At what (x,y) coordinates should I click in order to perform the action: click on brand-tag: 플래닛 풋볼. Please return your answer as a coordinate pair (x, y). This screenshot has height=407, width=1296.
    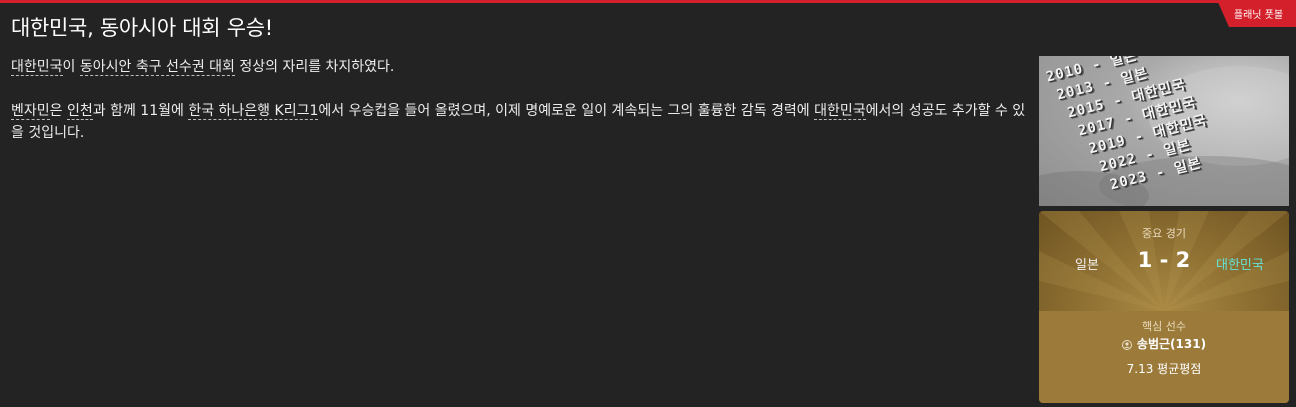
    Looking at the image, I should click on (1256, 13).